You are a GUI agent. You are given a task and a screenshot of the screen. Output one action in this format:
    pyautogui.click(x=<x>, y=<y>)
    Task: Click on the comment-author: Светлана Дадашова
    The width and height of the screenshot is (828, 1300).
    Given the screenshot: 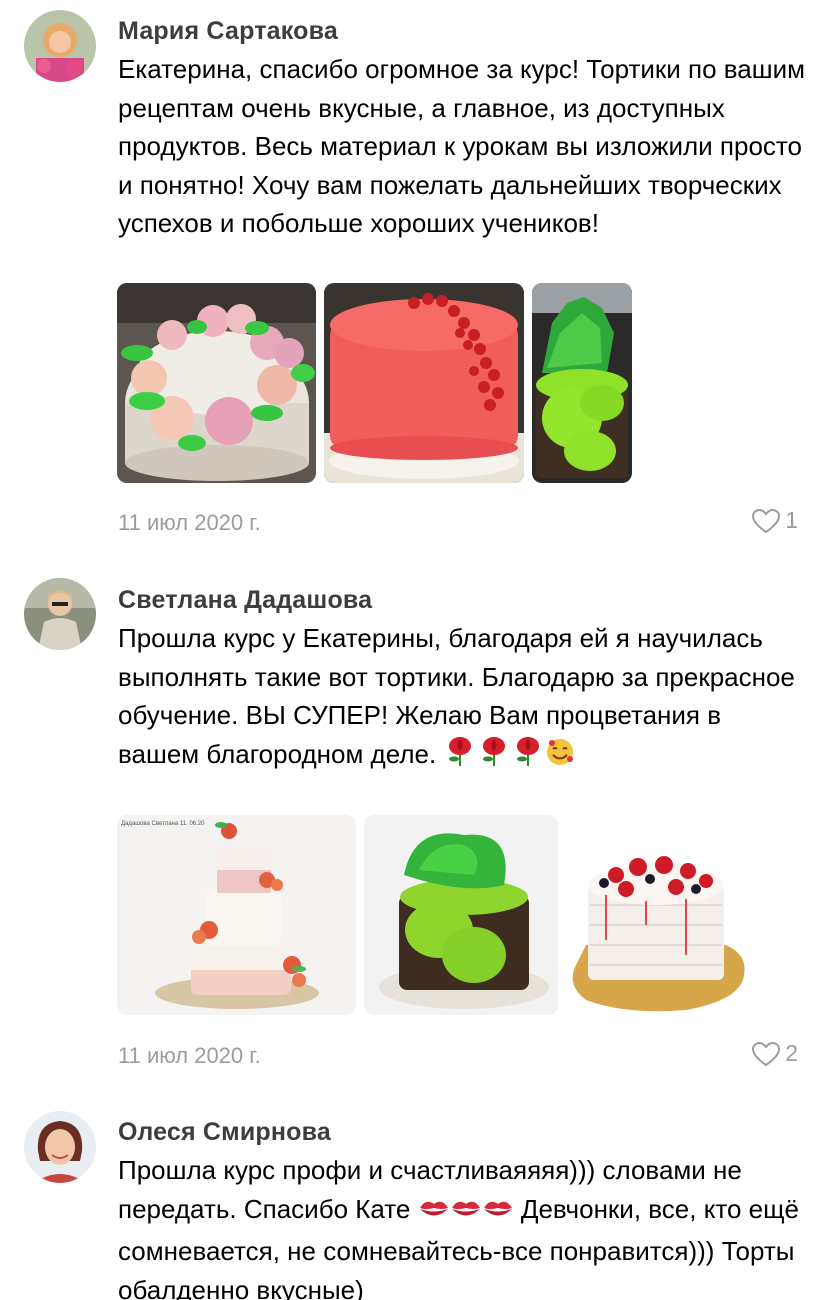 What is the action you would take?
    pyautogui.click(x=245, y=600)
    